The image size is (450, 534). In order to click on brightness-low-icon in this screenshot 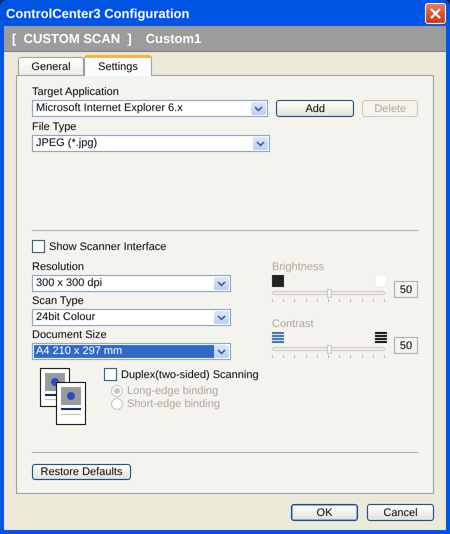, I will do `click(278, 281)`.